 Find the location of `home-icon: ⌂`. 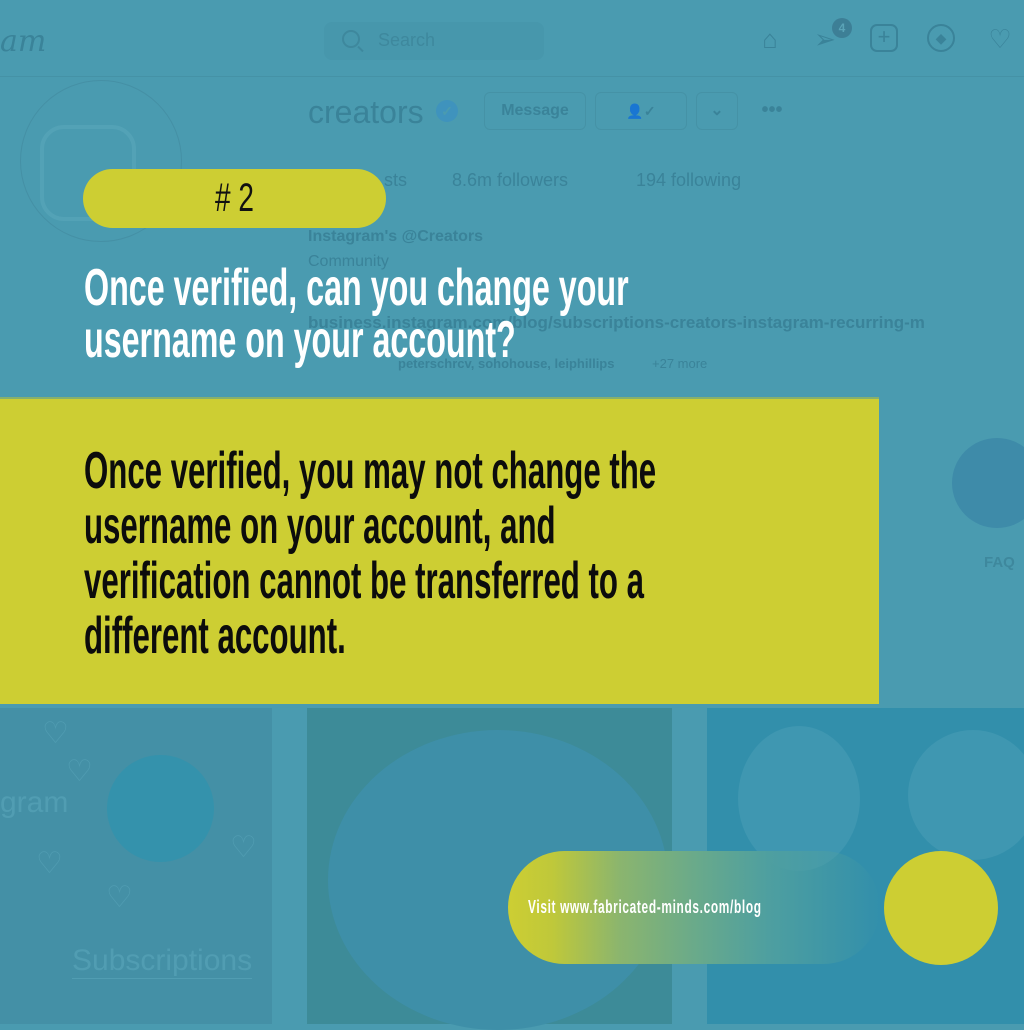

home-icon: ⌂ is located at coordinates (770, 39).